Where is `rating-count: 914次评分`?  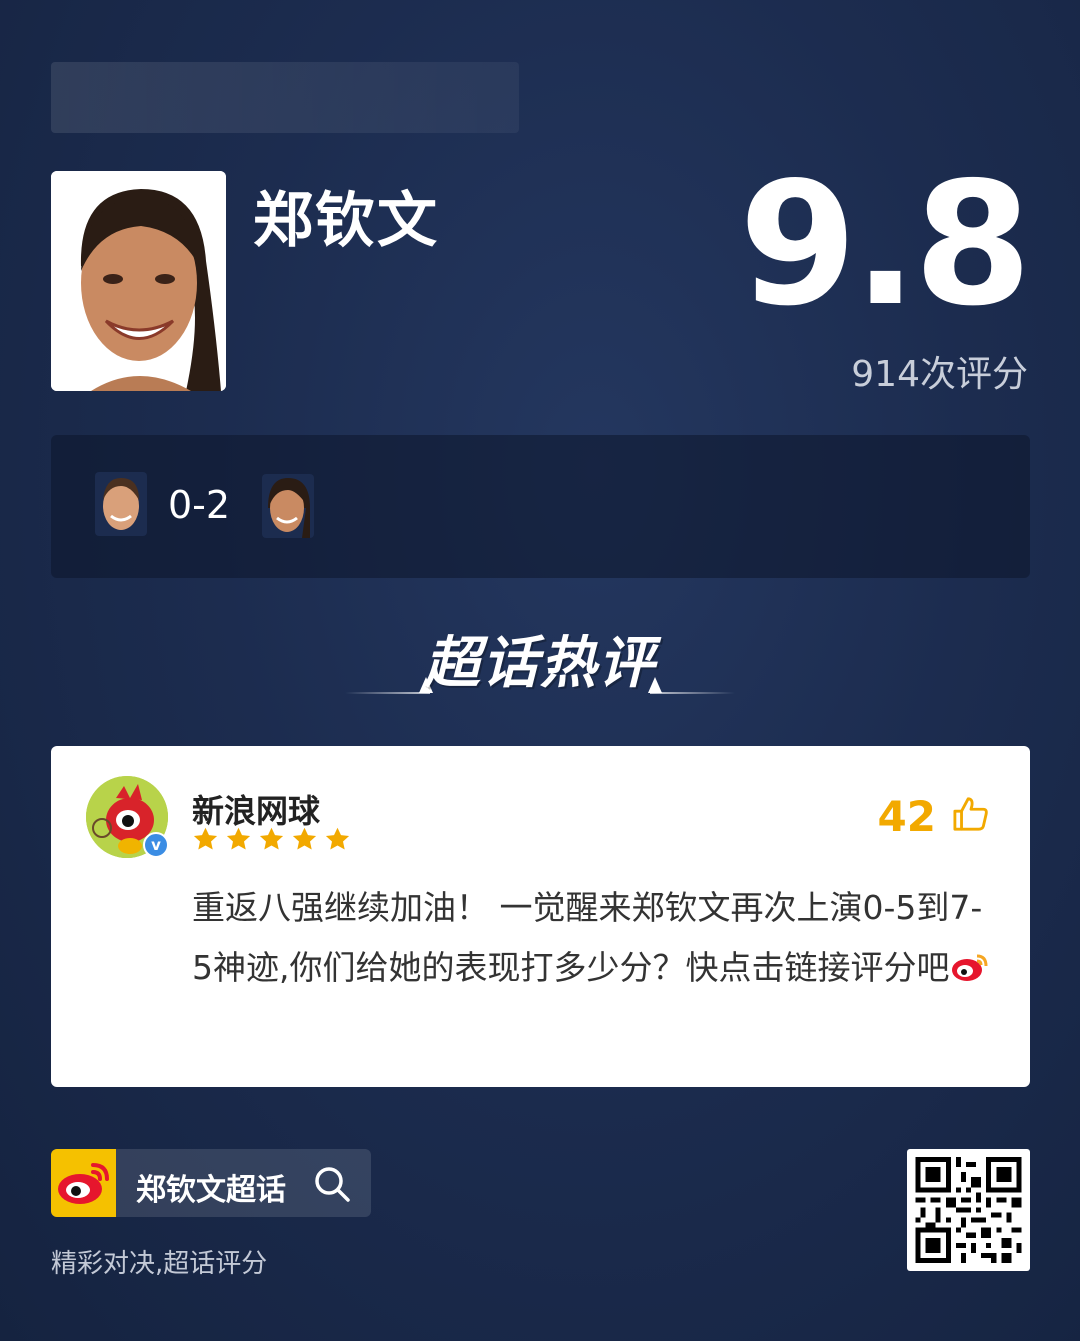
rating-count: 914次评分 is located at coordinates (939, 374).